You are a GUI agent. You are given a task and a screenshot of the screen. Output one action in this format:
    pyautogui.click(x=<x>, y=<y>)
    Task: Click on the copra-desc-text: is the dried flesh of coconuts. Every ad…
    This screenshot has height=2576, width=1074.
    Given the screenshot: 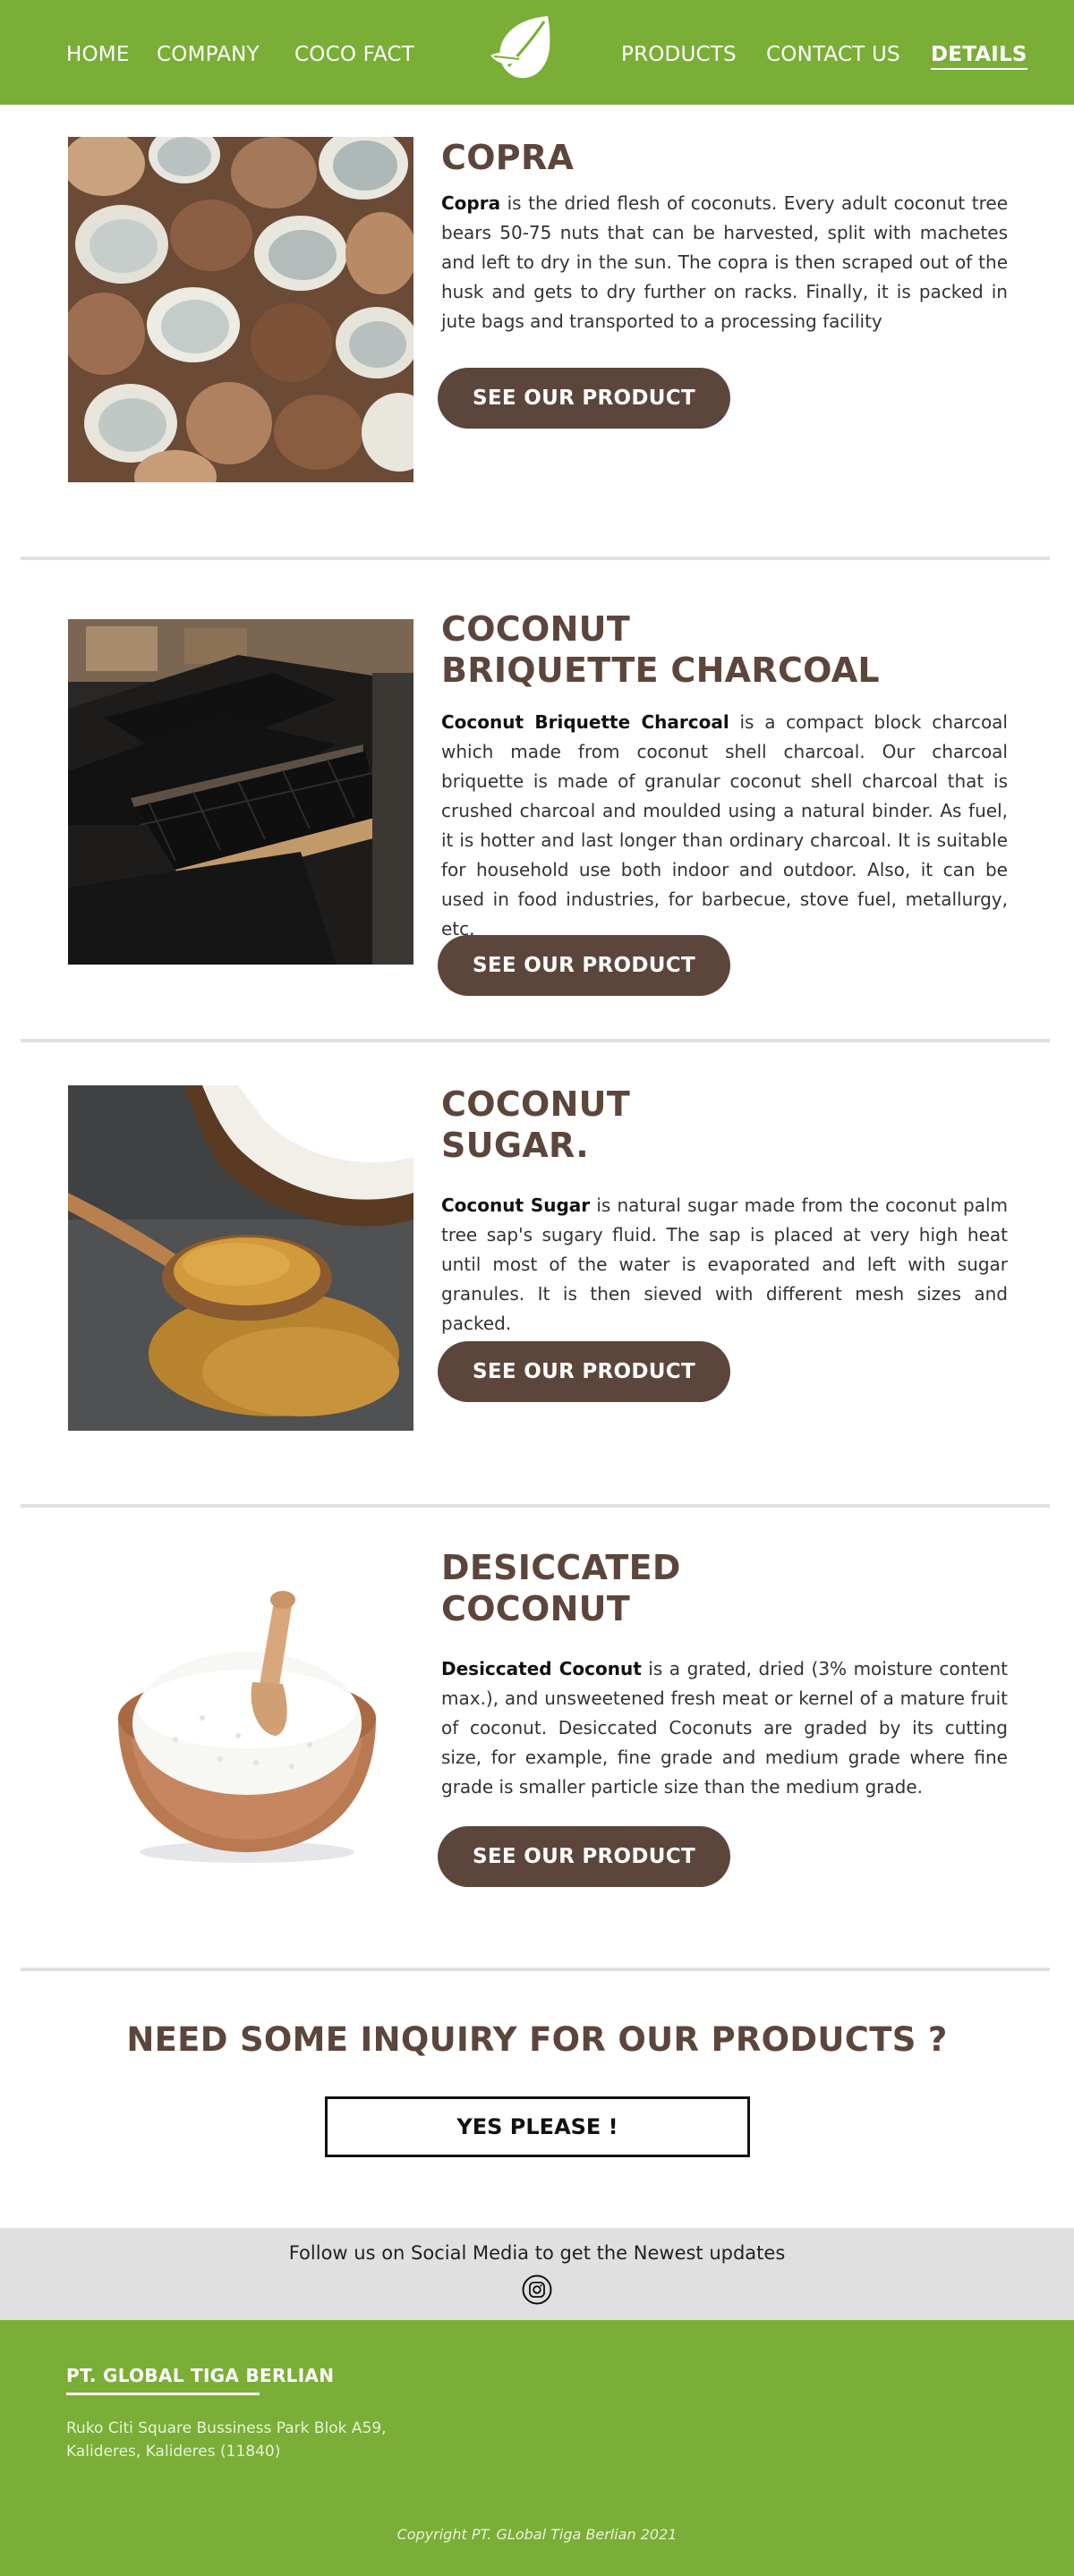 What is the action you would take?
    pyautogui.click(x=724, y=262)
    